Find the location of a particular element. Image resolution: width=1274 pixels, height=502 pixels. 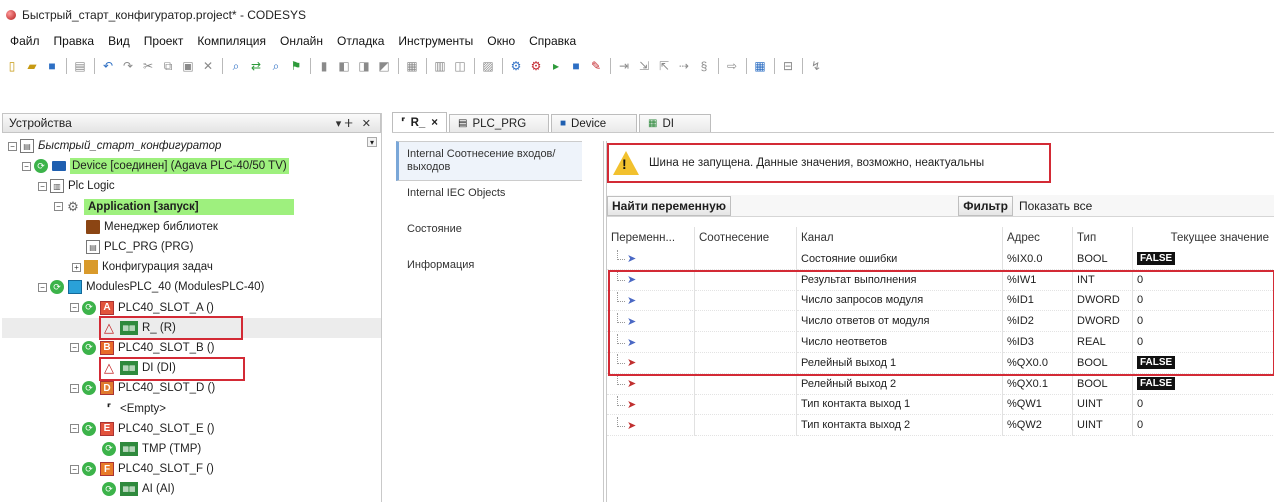

side-tab-status: Состояние is located at coordinates (489, 235).